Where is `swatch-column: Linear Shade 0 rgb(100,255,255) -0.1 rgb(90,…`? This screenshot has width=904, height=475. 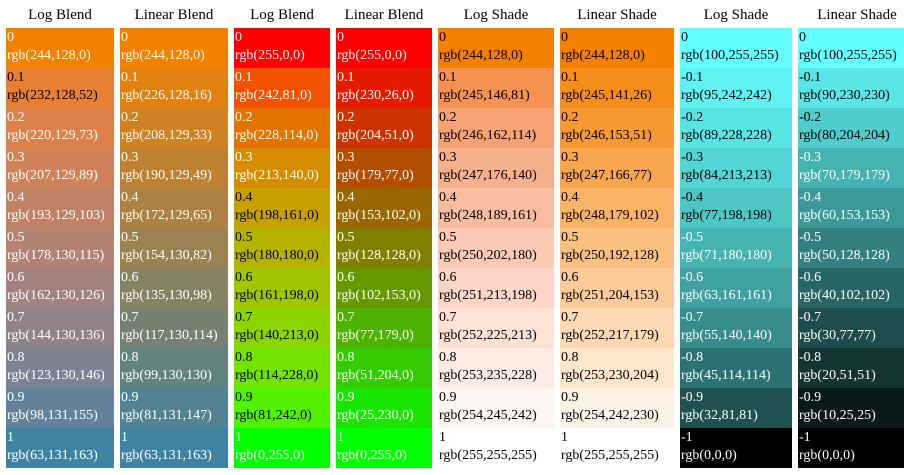 swatch-column: Linear Shade 0 rgb(100,255,255) -0.1 rgb(90,… is located at coordinates (851, 234).